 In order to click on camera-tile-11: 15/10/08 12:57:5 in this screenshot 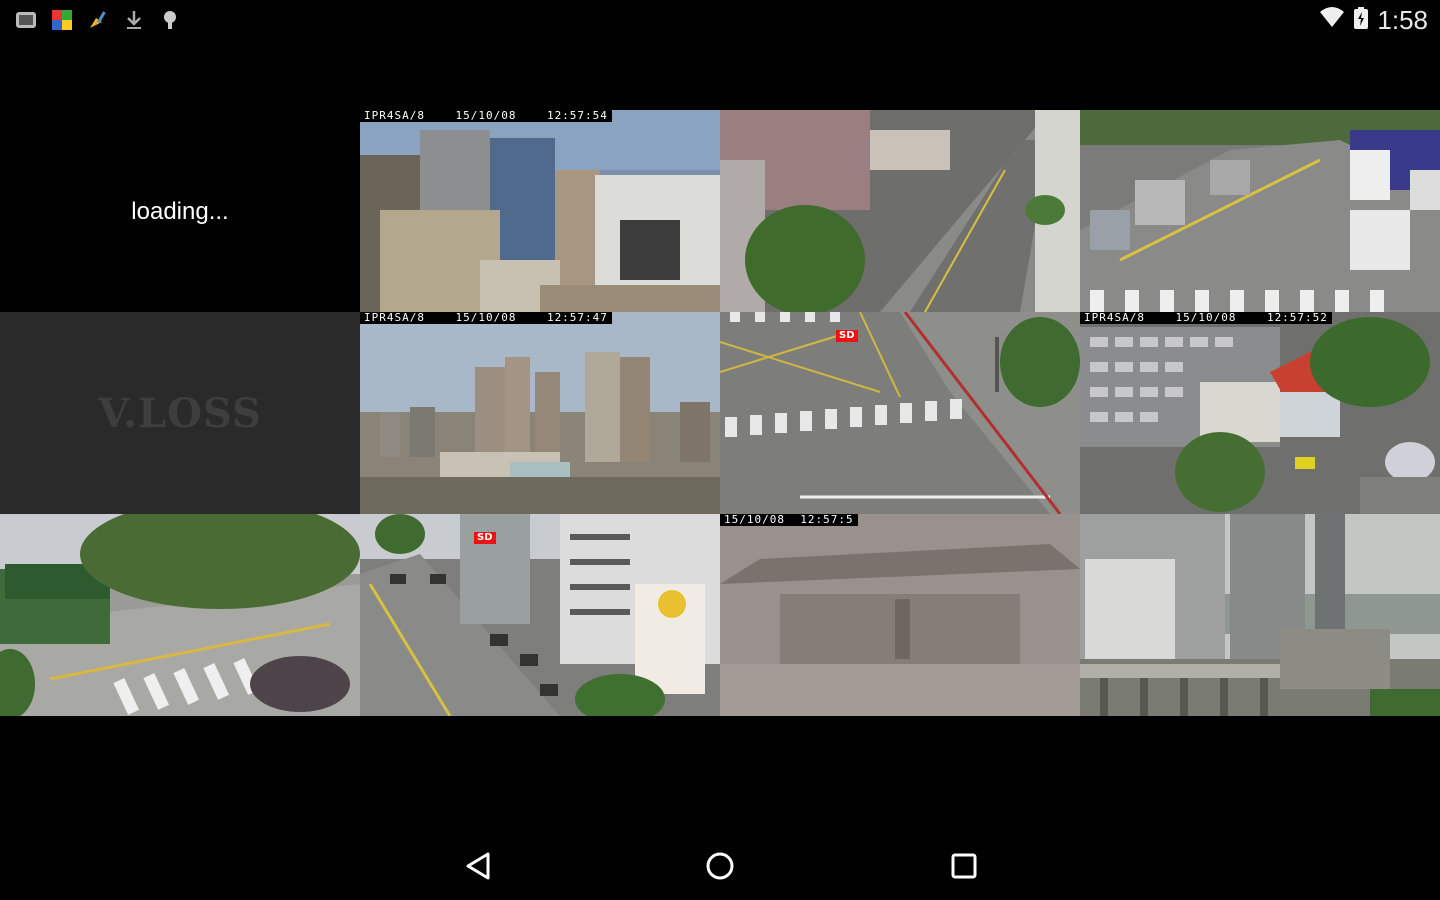, I will do `click(900, 615)`.